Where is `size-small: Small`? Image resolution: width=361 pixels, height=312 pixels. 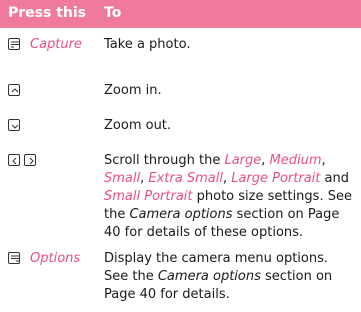
size-small: Small is located at coordinates (122, 178).